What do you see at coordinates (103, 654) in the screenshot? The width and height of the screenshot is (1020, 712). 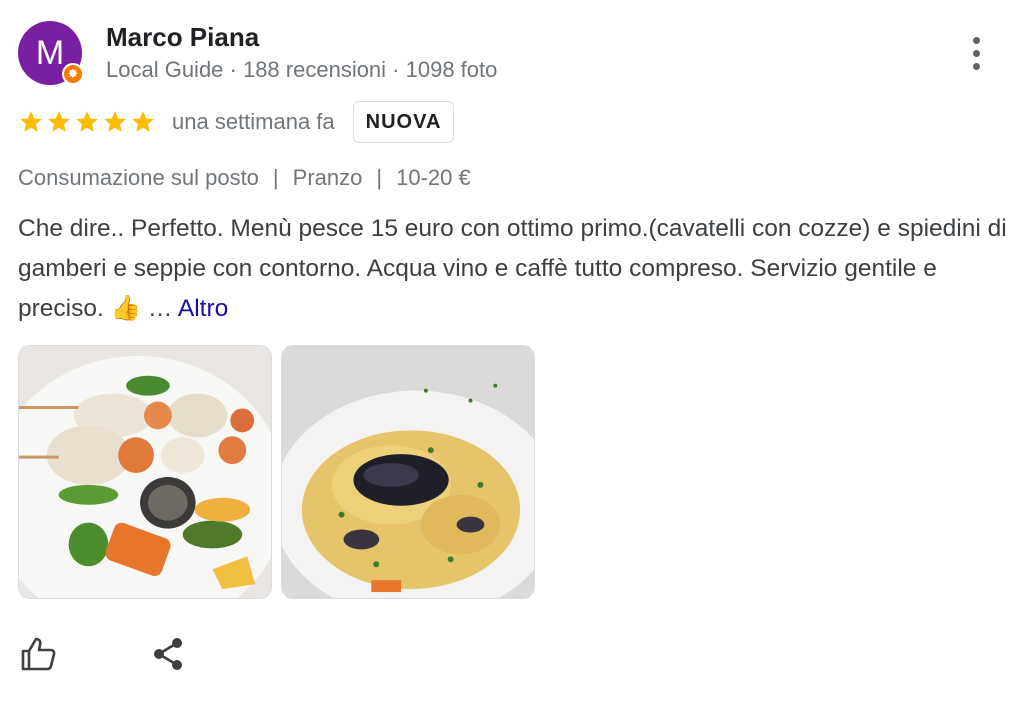 I see `review-actions` at bounding box center [103, 654].